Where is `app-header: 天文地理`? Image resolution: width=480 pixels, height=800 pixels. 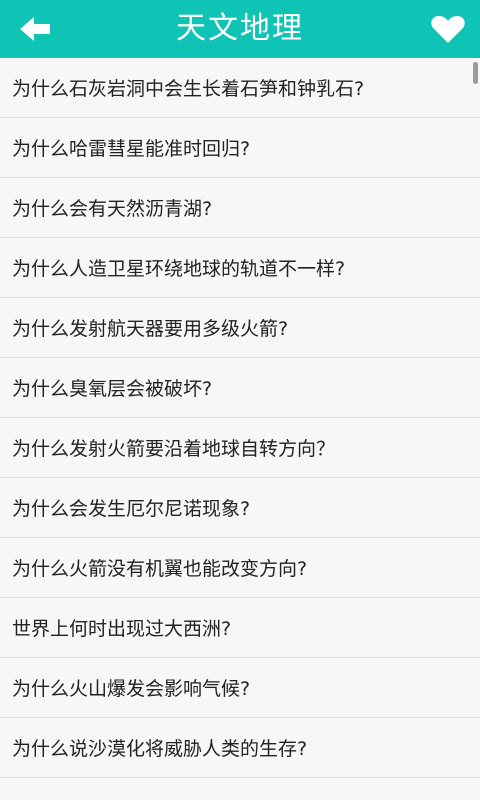
app-header: 天文地理 is located at coordinates (240, 29).